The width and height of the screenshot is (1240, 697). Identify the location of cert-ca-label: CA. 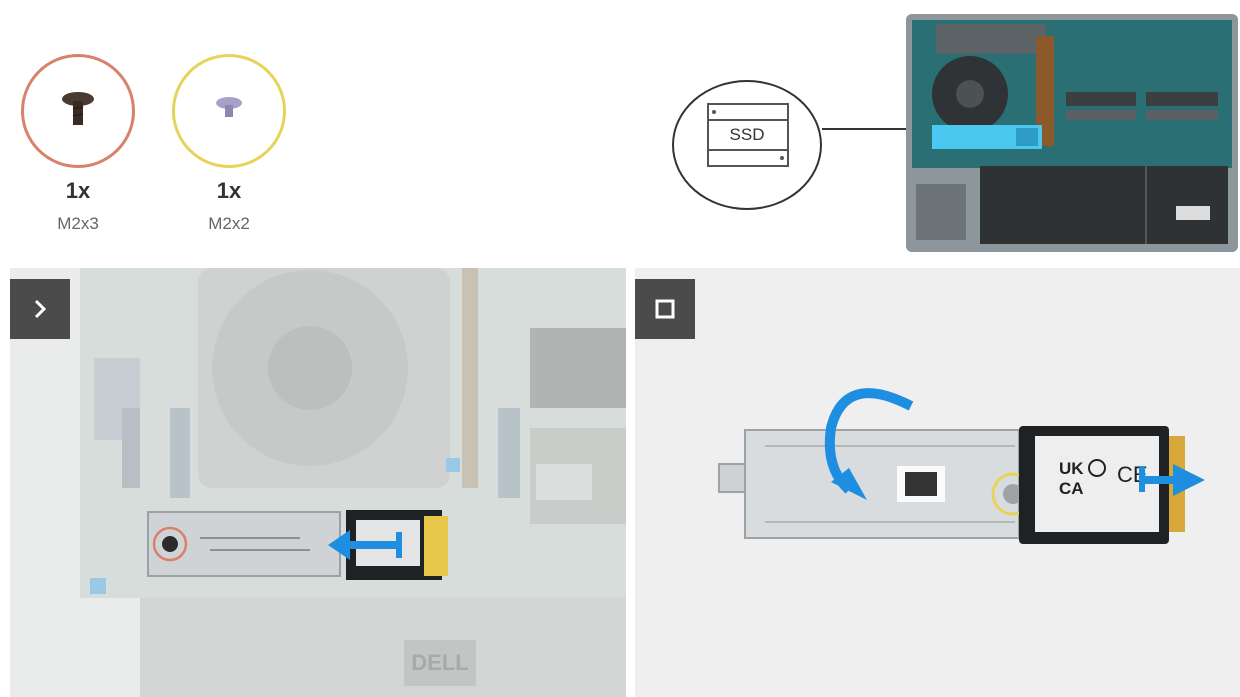
(1071, 488).